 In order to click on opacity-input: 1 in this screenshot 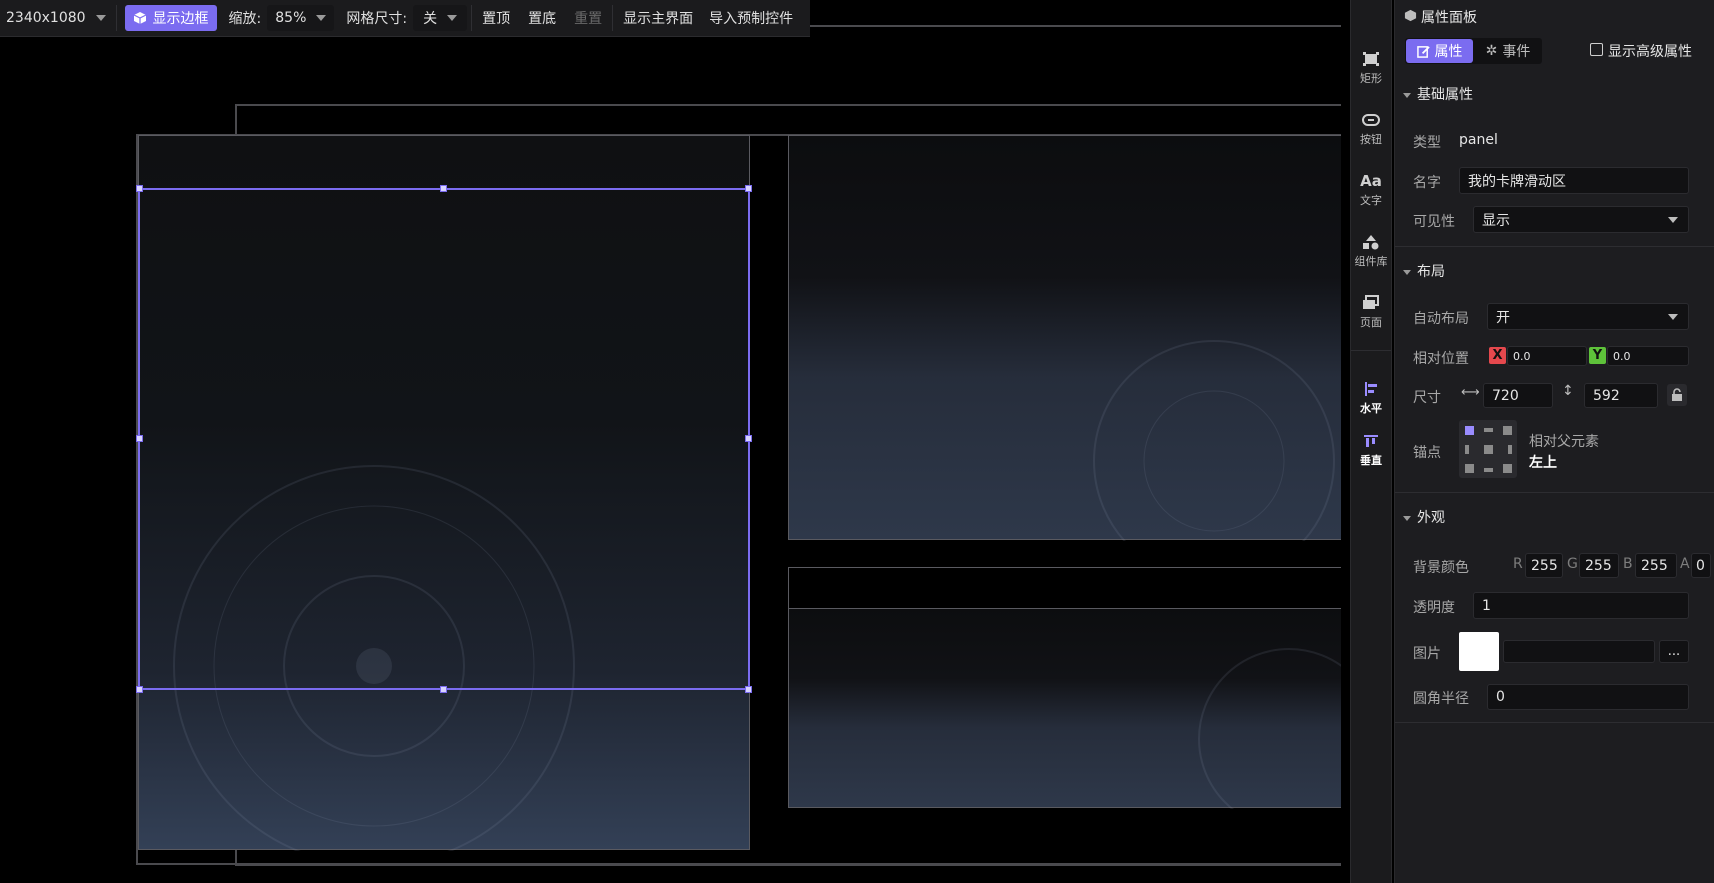, I will do `click(1581, 605)`.